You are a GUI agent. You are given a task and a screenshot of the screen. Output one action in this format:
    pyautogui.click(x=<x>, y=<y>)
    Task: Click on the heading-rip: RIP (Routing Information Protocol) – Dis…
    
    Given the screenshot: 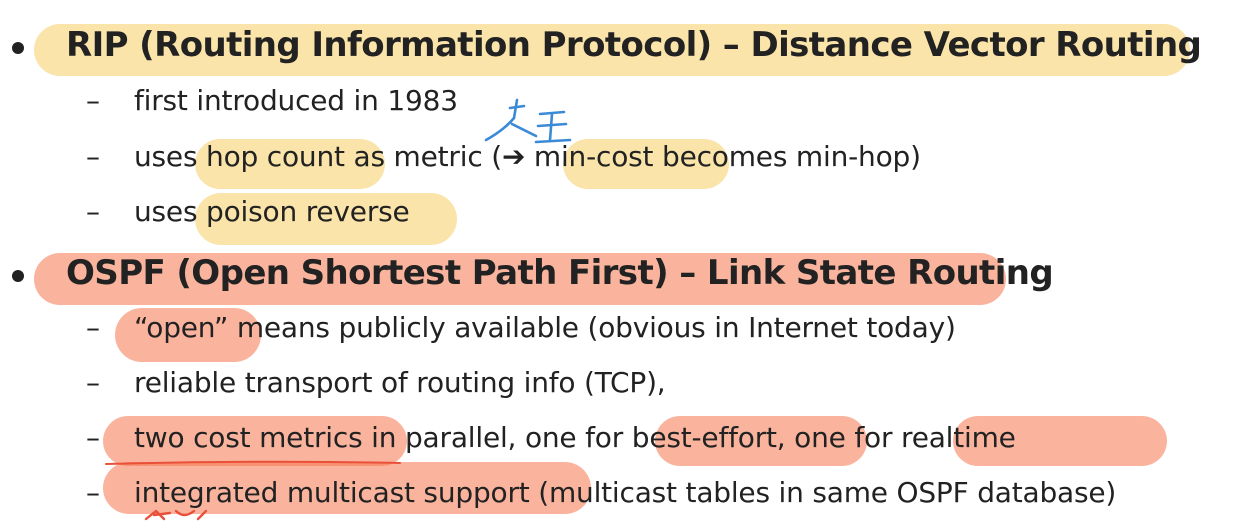 What is the action you would take?
    pyautogui.click(x=634, y=45)
    